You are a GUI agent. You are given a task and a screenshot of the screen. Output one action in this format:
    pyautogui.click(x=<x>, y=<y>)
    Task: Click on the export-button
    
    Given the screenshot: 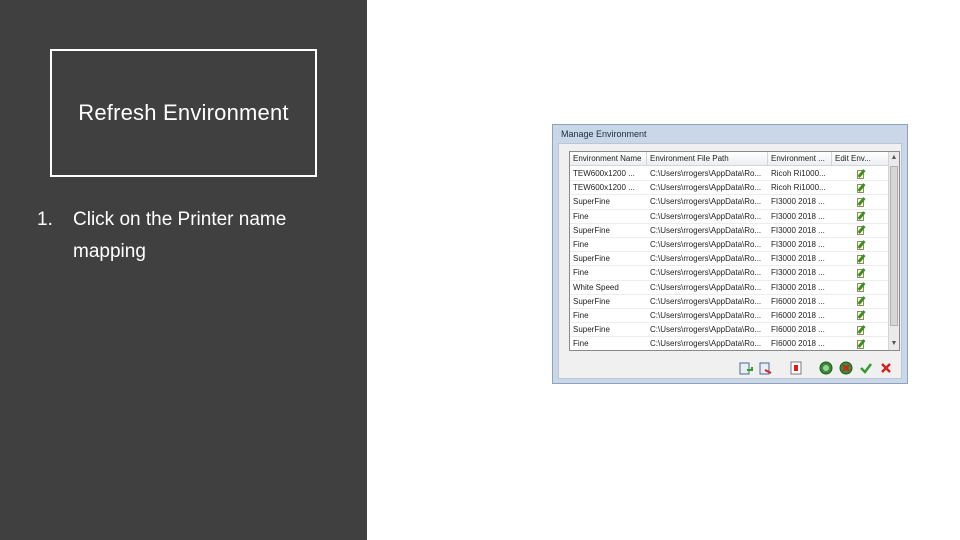 What is the action you would take?
    pyautogui.click(x=766, y=368)
    